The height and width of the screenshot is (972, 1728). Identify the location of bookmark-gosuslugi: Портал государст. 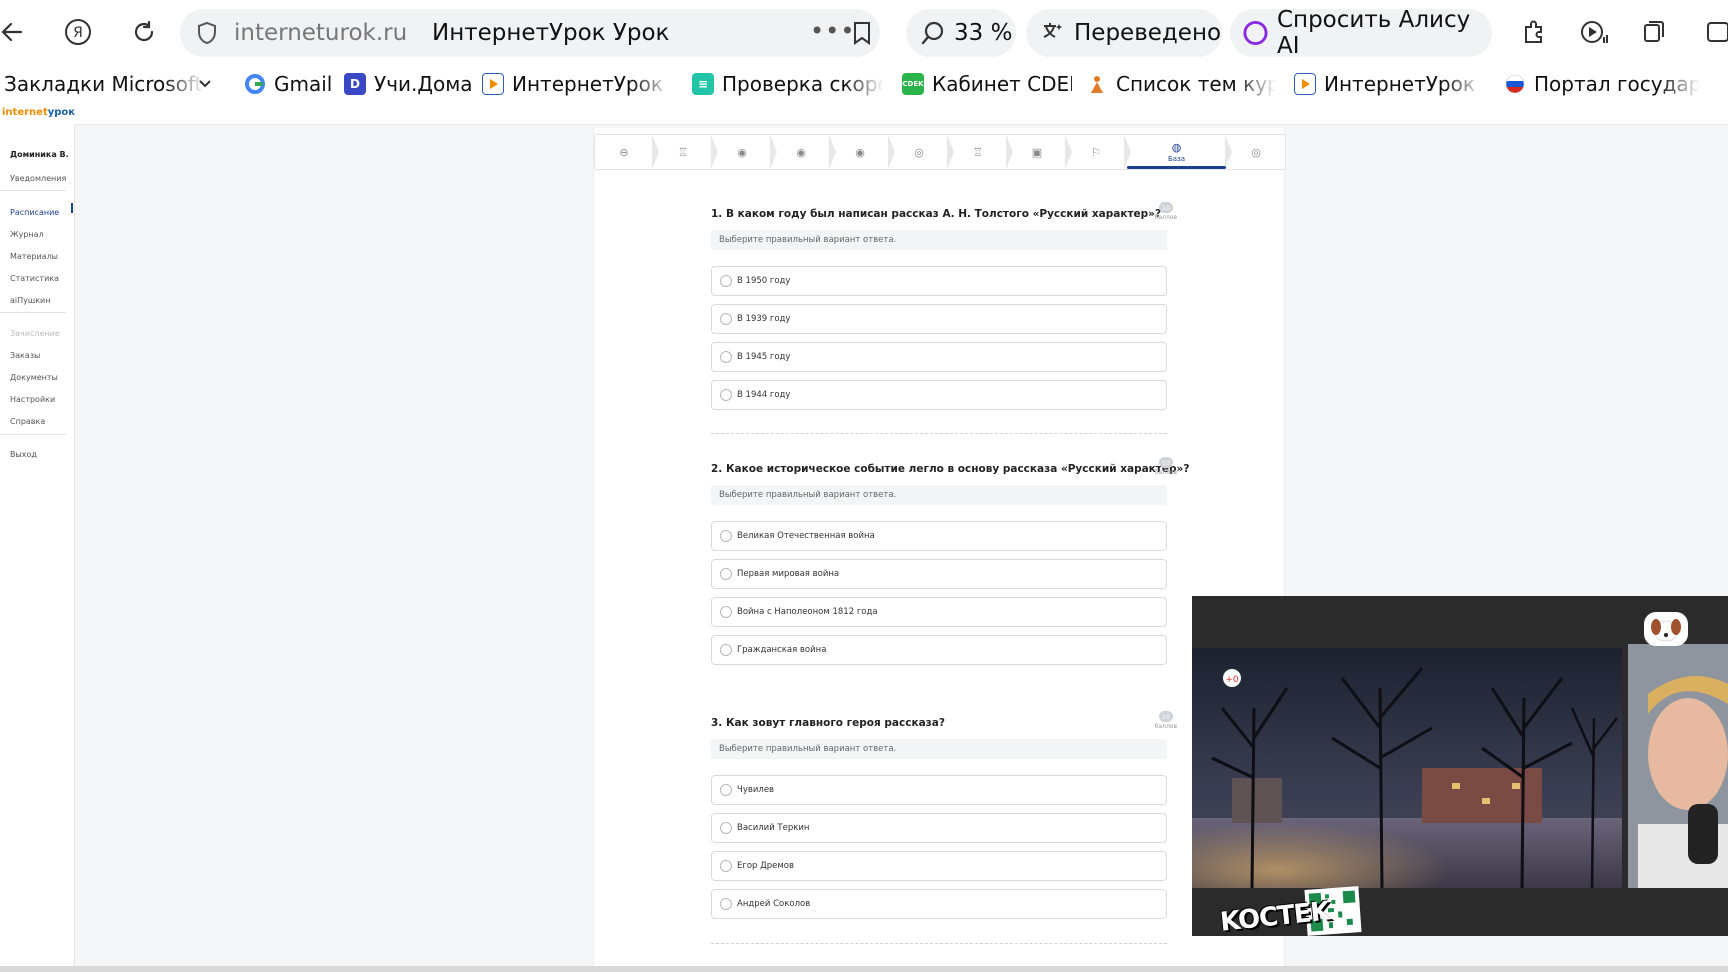
(1602, 84).